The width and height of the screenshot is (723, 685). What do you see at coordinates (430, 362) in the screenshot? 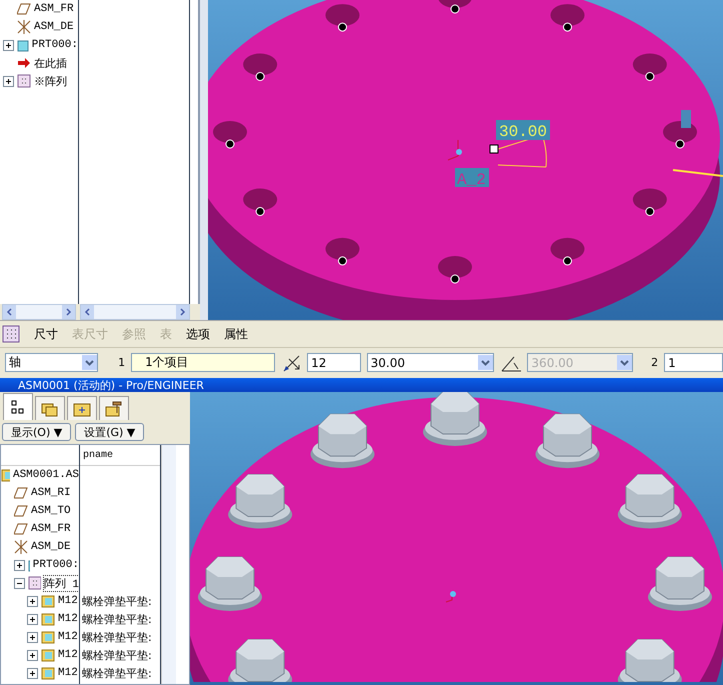
I see `increment-select: 30.00` at bounding box center [430, 362].